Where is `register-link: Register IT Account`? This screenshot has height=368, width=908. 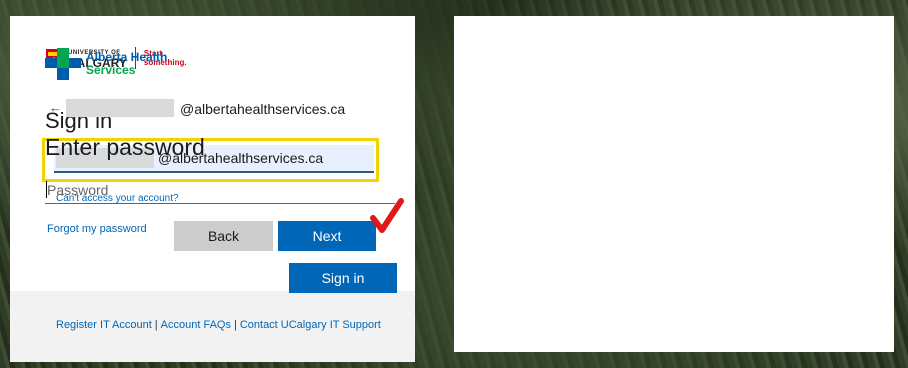
register-link: Register IT Account is located at coordinates (104, 325).